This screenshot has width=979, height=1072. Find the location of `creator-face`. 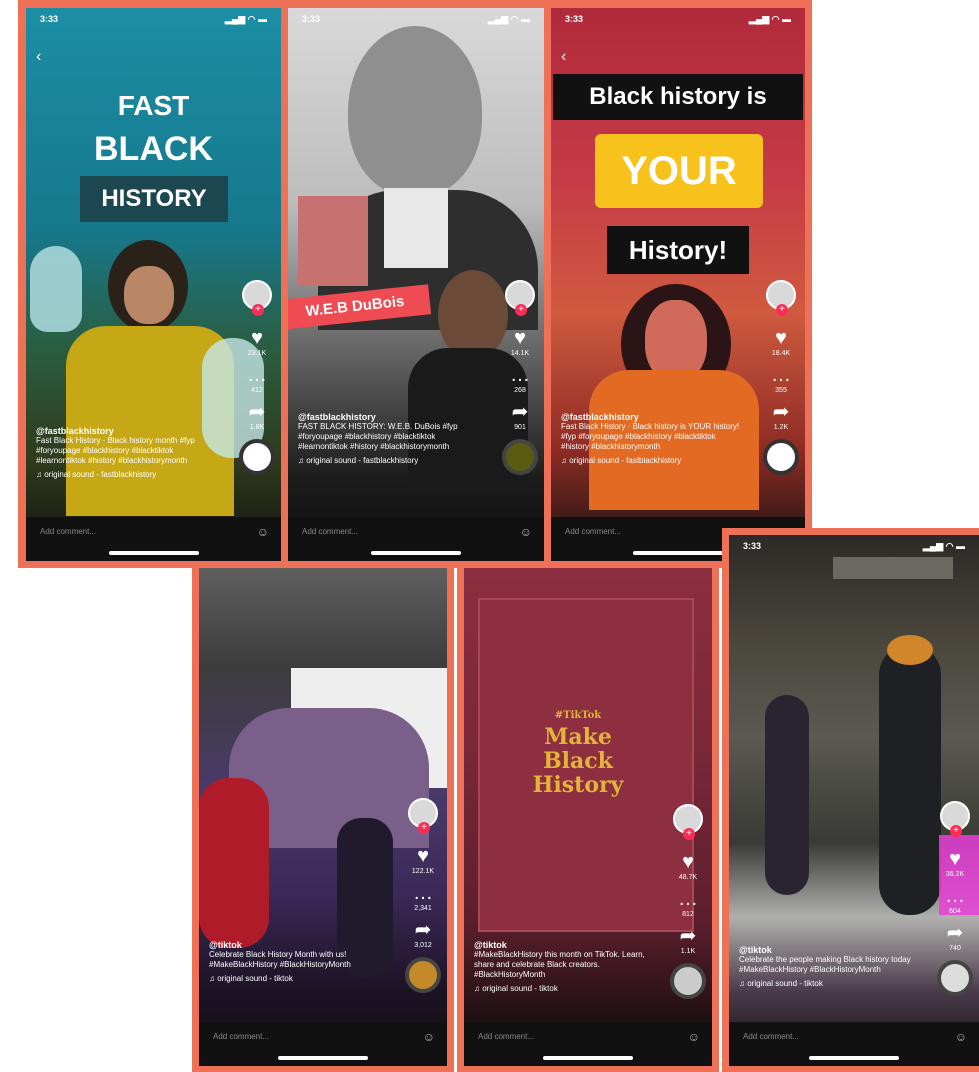

creator-face is located at coordinates (473, 315).